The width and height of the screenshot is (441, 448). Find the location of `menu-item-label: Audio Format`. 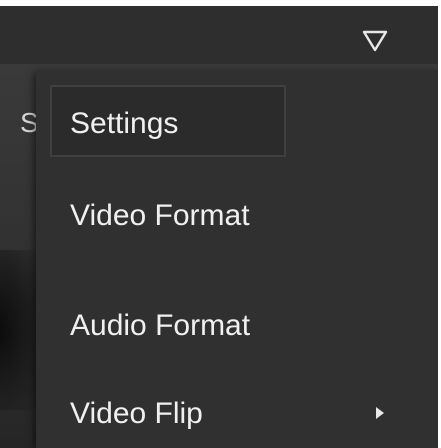

menu-item-label: Audio Format is located at coordinates (160, 325).